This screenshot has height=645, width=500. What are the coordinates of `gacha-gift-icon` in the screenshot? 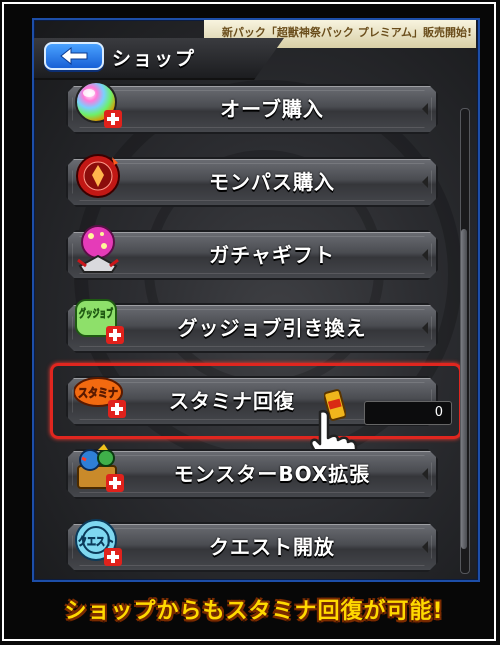 It's located at (100, 248).